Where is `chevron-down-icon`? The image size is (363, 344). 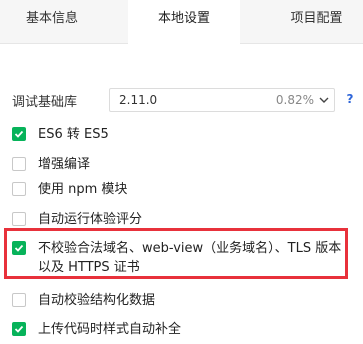
chevron-down-icon is located at coordinates (324, 100).